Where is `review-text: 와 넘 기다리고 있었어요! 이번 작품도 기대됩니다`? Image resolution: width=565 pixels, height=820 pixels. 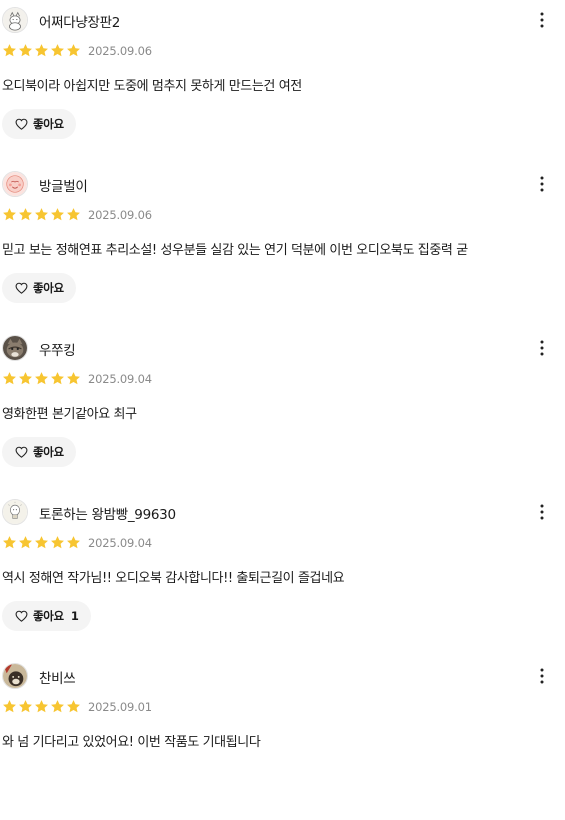
review-text: 와 넘 기다리고 있었어요! 이번 작품도 기대됩니다 is located at coordinates (131, 742).